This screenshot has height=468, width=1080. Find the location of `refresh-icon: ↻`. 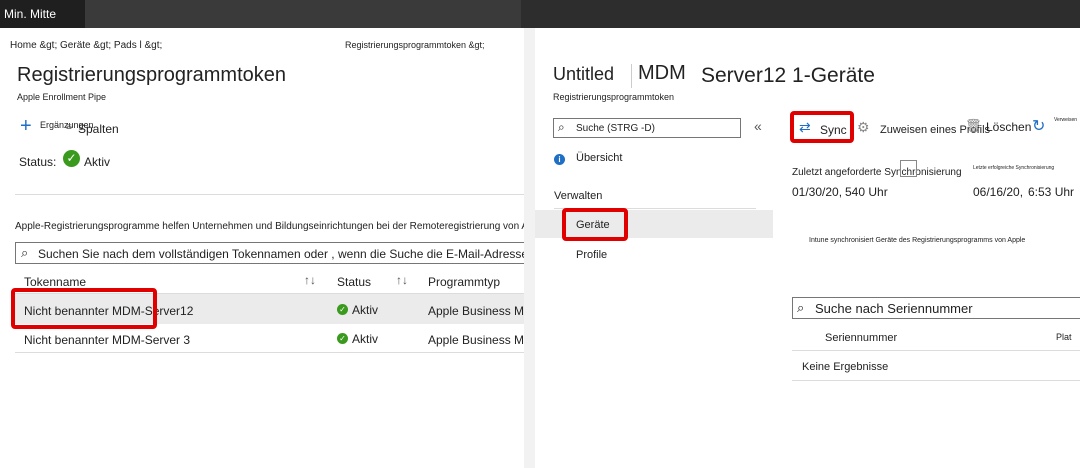

refresh-icon: ↻ is located at coordinates (1039, 126).